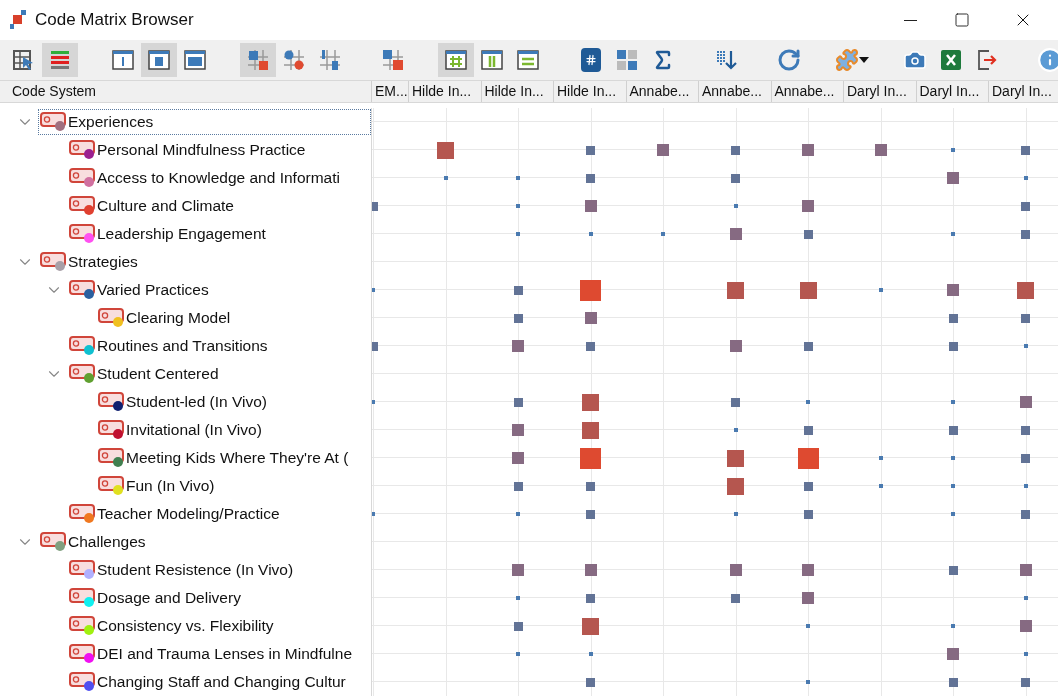 The height and width of the screenshot is (696, 1058). What do you see at coordinates (225, 654) in the screenshot?
I see `code-label: DEI and Trauma Lenses in Mindfulne` at bounding box center [225, 654].